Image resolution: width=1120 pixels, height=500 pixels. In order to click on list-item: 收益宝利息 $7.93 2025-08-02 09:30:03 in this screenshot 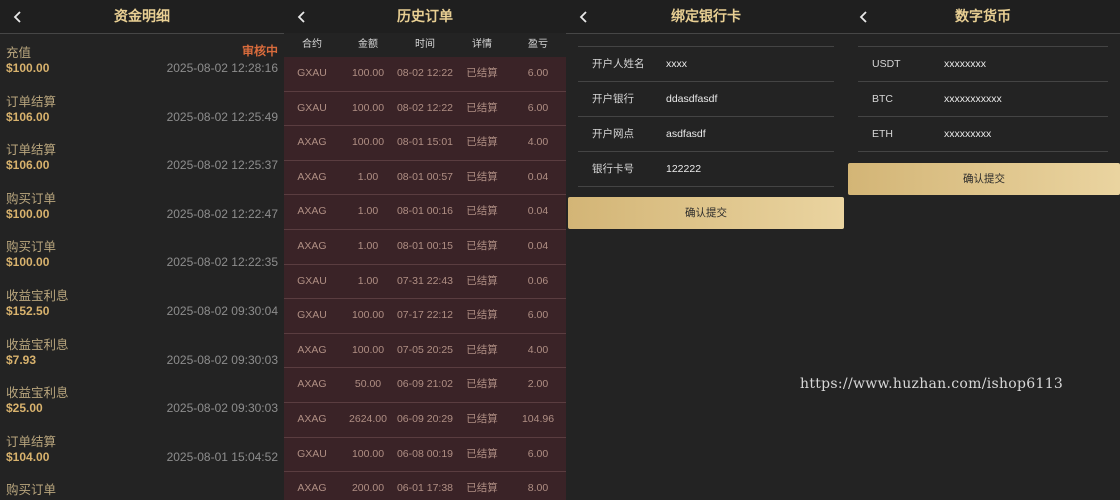, I will do `click(142, 352)`.